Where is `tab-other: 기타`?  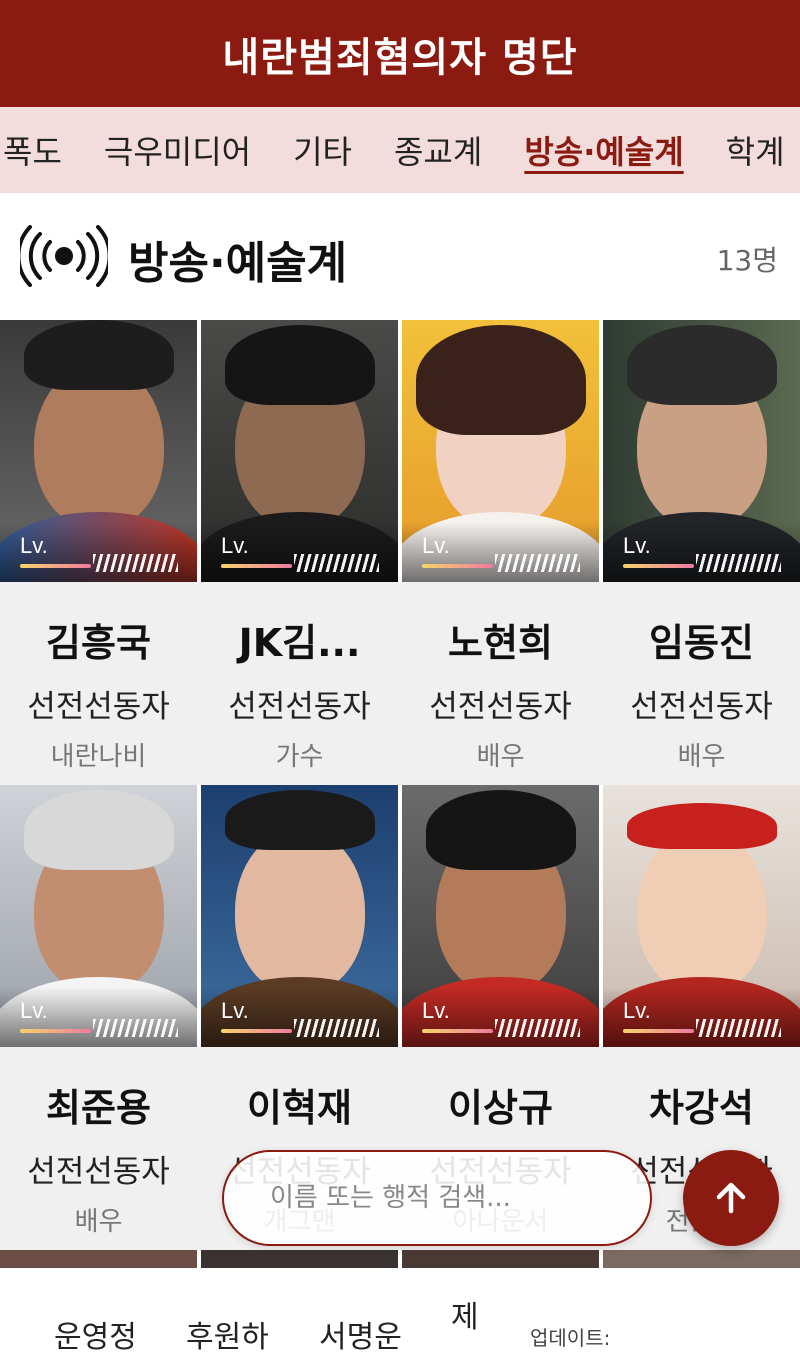 tab-other: 기타 is located at coordinates (322, 150).